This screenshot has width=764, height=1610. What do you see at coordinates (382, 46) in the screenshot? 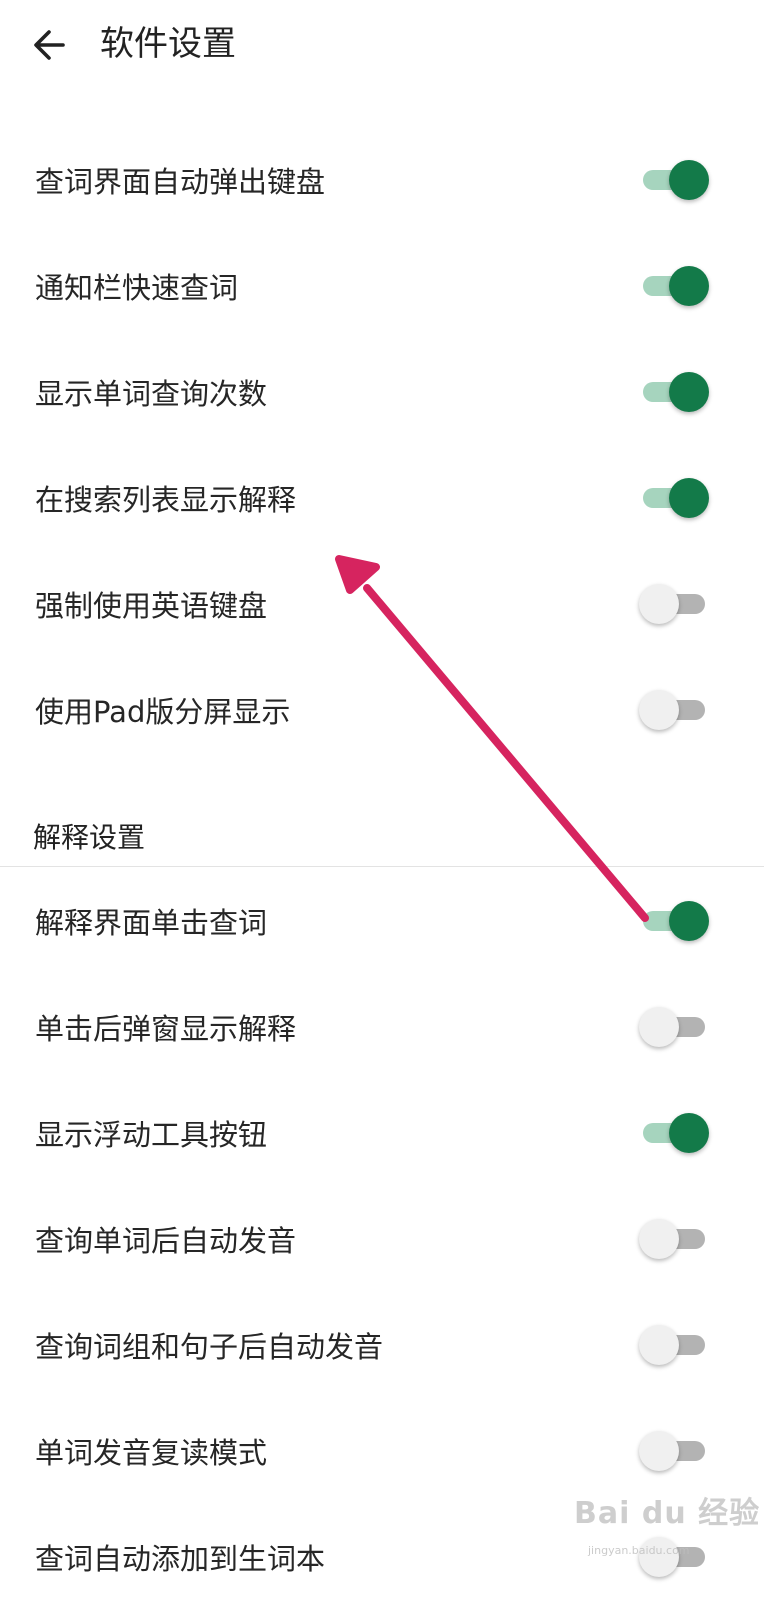
I see `app-header: 软件设置` at bounding box center [382, 46].